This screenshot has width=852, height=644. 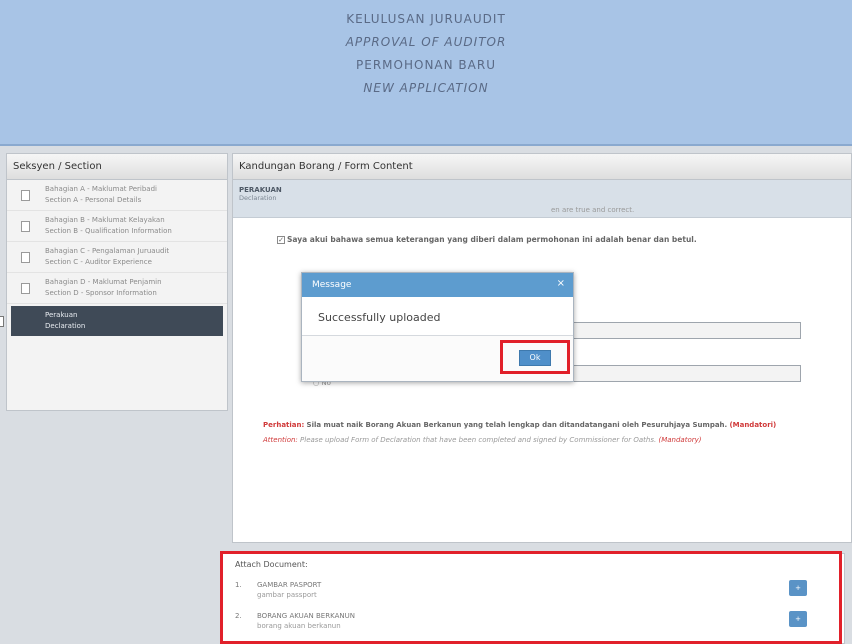 What do you see at coordinates (117, 167) in the screenshot?
I see `section-panel-title: Seksyen / Section` at bounding box center [117, 167].